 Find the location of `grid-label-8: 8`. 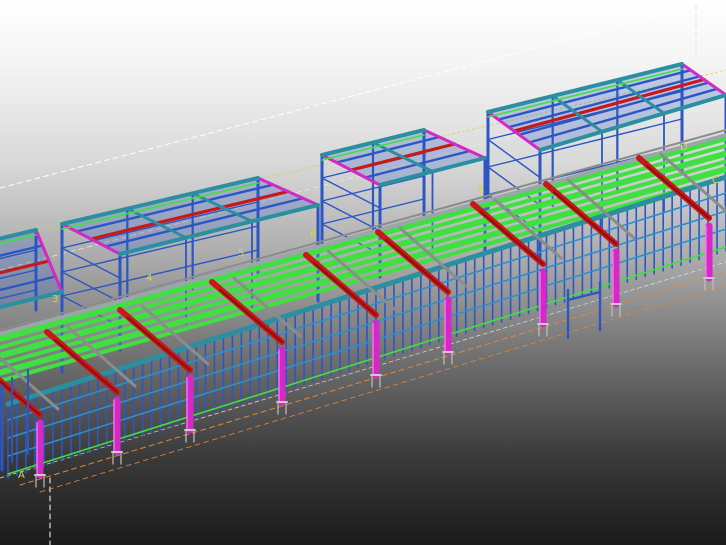

grid-label-8: 8 is located at coordinates (481, 190).